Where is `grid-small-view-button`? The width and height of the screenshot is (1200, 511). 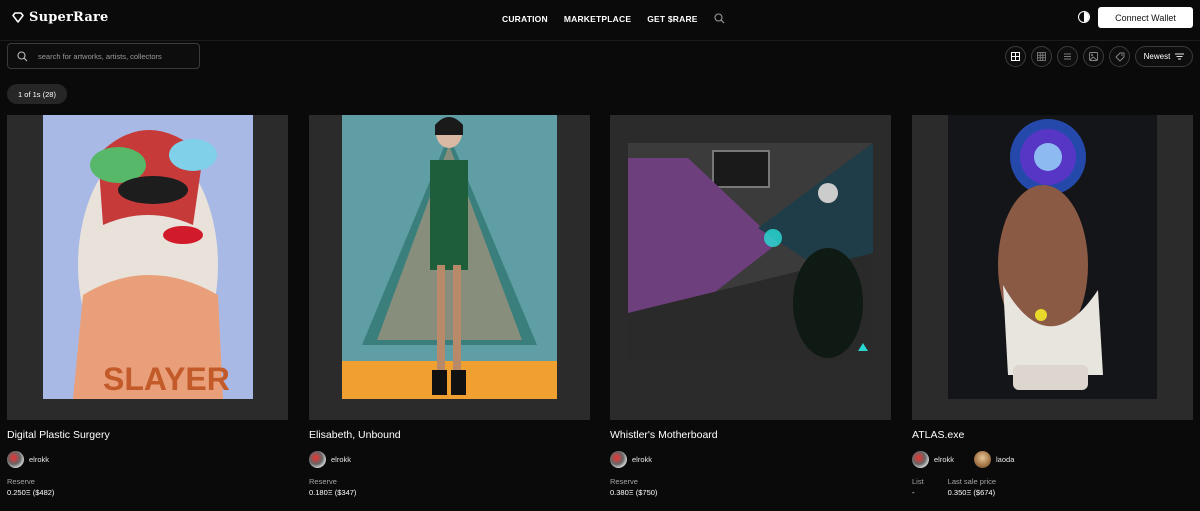 grid-small-view-button is located at coordinates (1041, 56).